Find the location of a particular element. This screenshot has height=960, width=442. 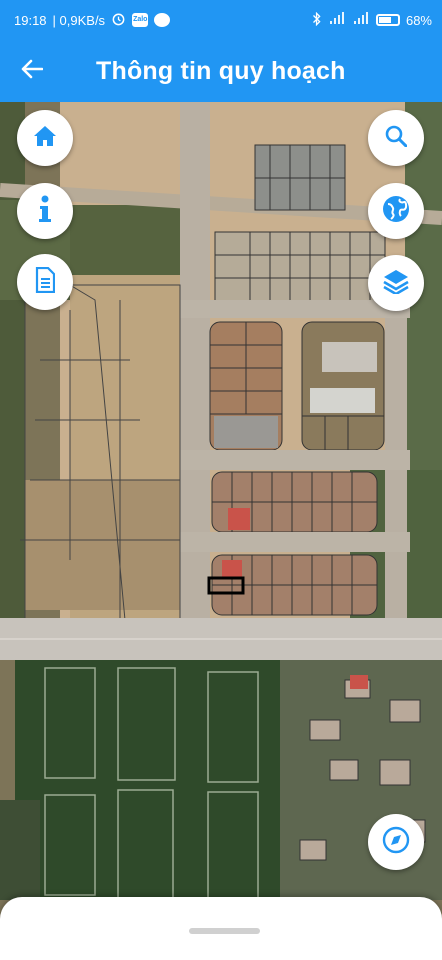

app-bar: Thông tin quy hoạch is located at coordinates (221, 71).